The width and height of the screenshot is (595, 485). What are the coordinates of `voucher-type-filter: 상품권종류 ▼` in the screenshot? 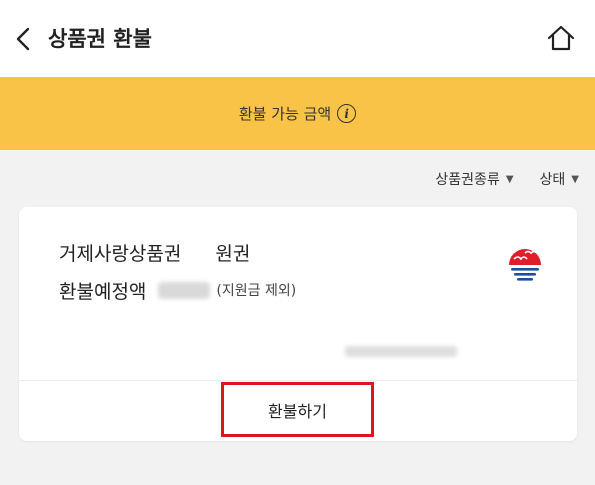 It's located at (474, 179).